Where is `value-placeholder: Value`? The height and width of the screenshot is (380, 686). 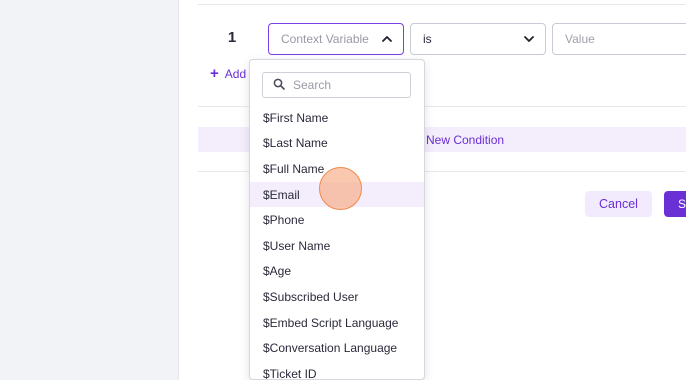
value-placeholder: Value is located at coordinates (580, 39).